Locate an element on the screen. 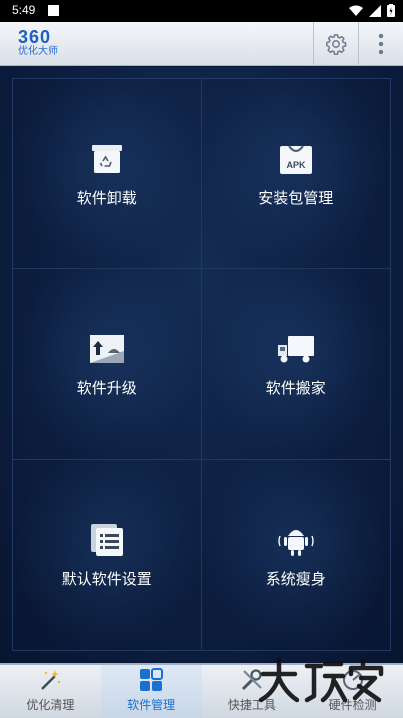 The image size is (403, 718). logo-subtitle: 优化大师 is located at coordinates (38, 51).